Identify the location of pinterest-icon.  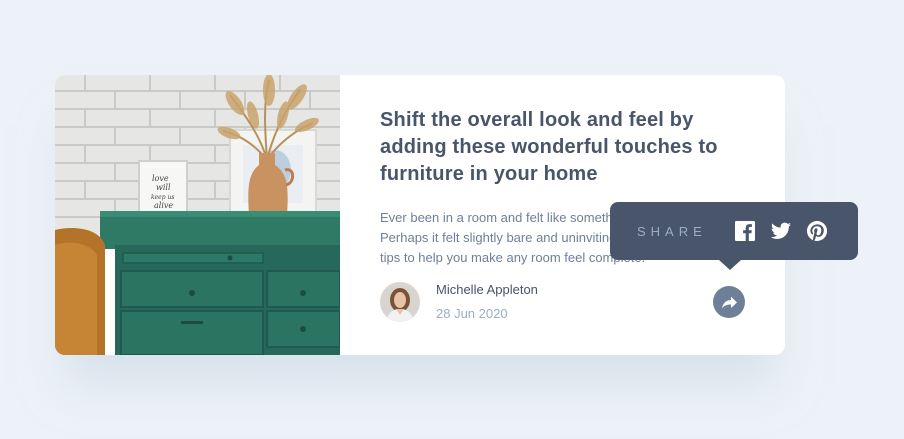
(816, 231).